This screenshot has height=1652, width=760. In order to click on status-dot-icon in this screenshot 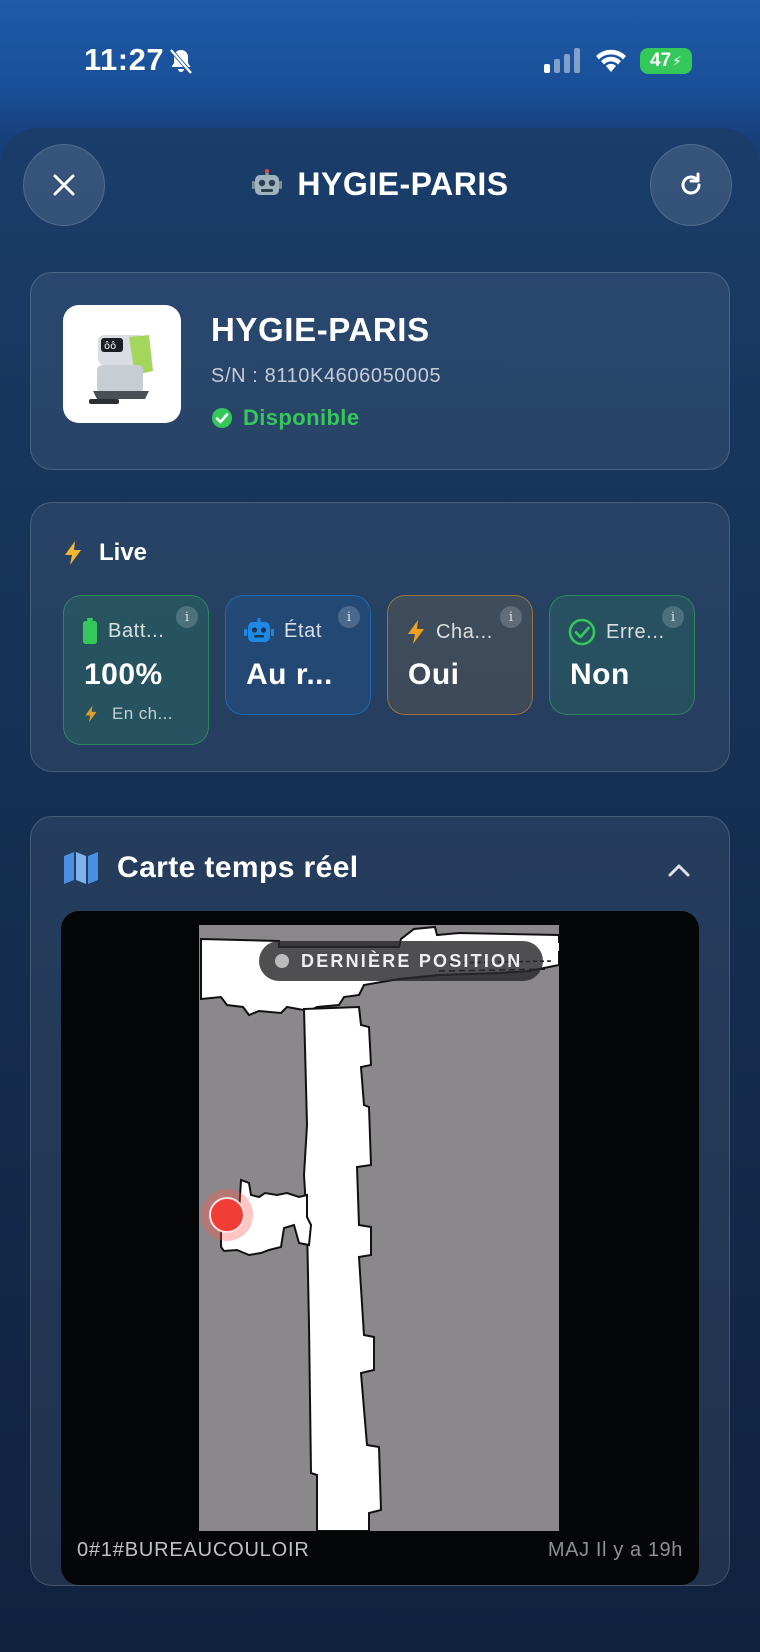, I will do `click(282, 961)`.